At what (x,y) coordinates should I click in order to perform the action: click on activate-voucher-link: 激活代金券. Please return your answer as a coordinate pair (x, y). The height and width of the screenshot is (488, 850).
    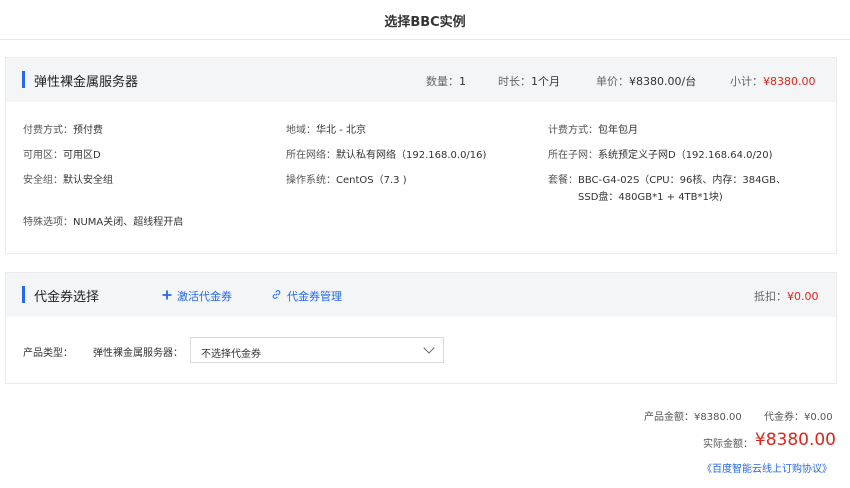
    Looking at the image, I should click on (197, 296).